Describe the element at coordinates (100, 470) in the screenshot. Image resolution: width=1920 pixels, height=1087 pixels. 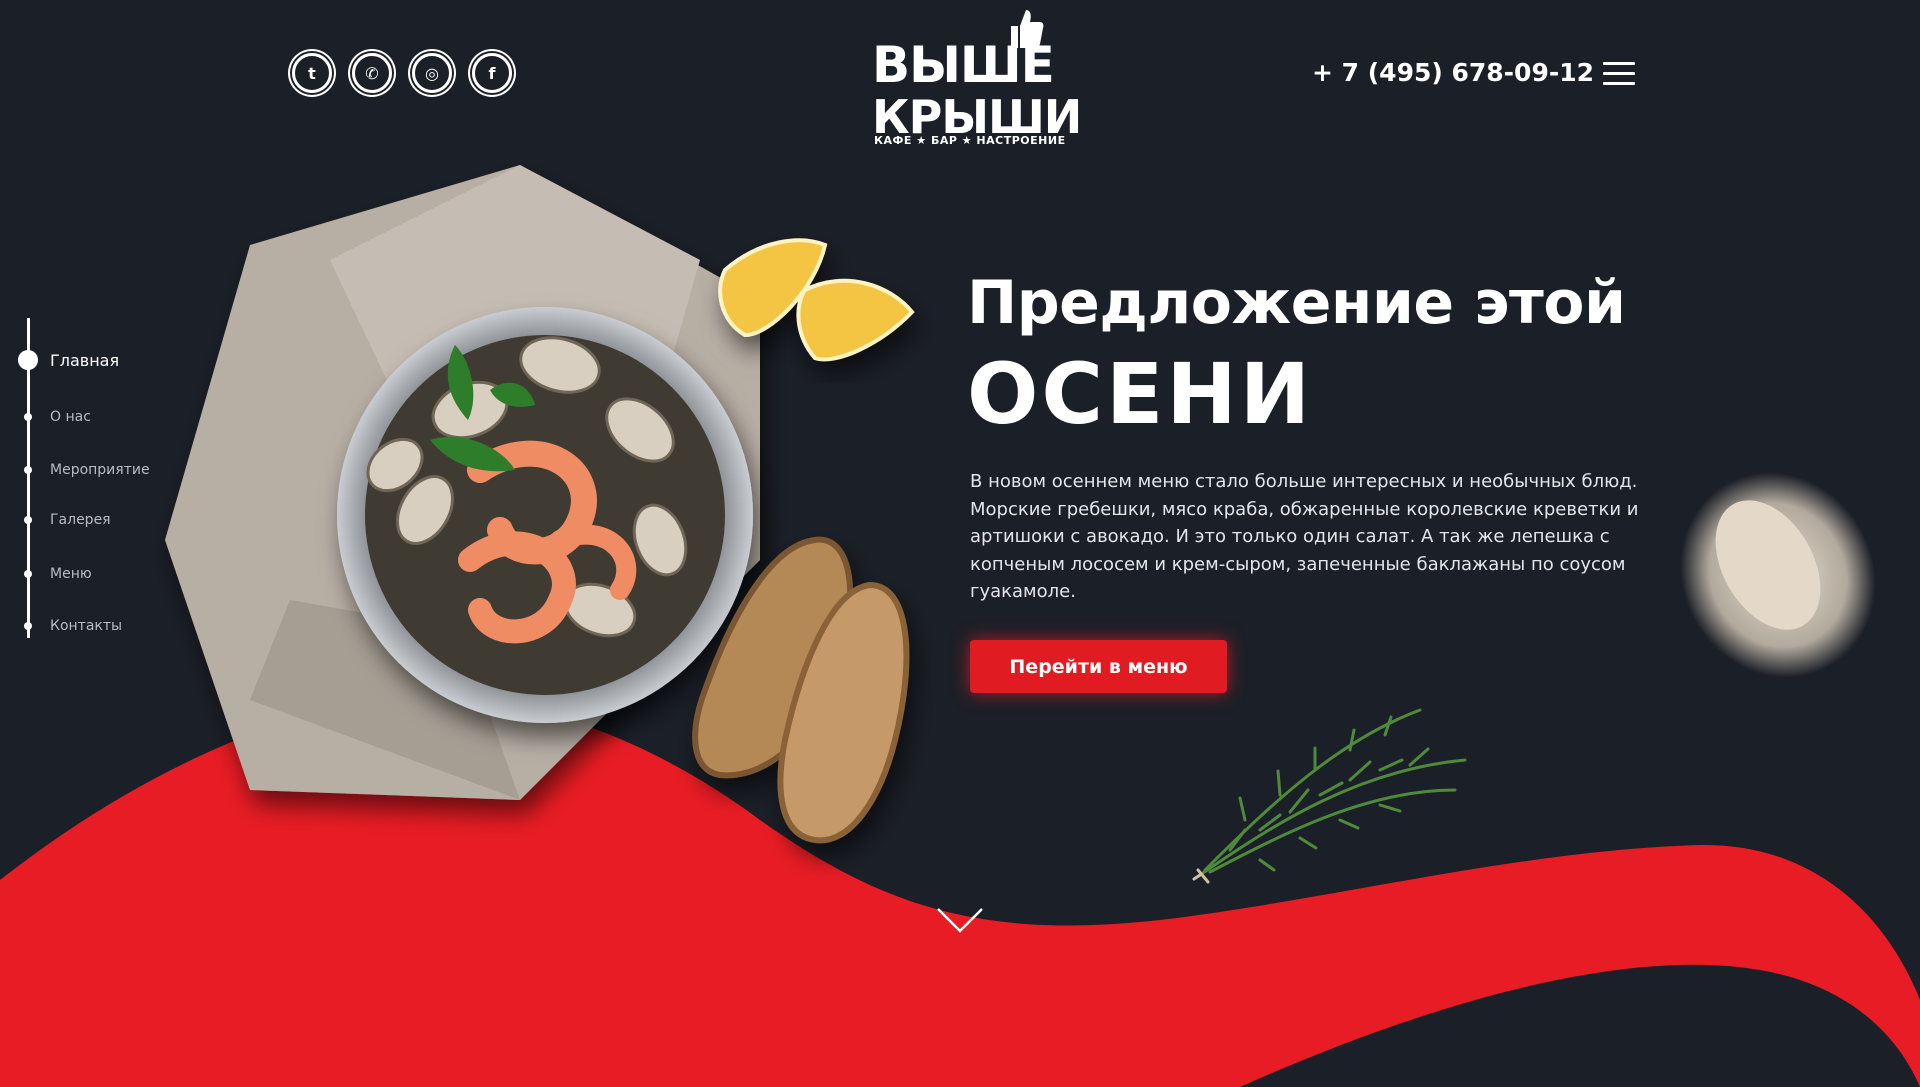
I see `sidenav-item-label: Мероприятие` at that location.